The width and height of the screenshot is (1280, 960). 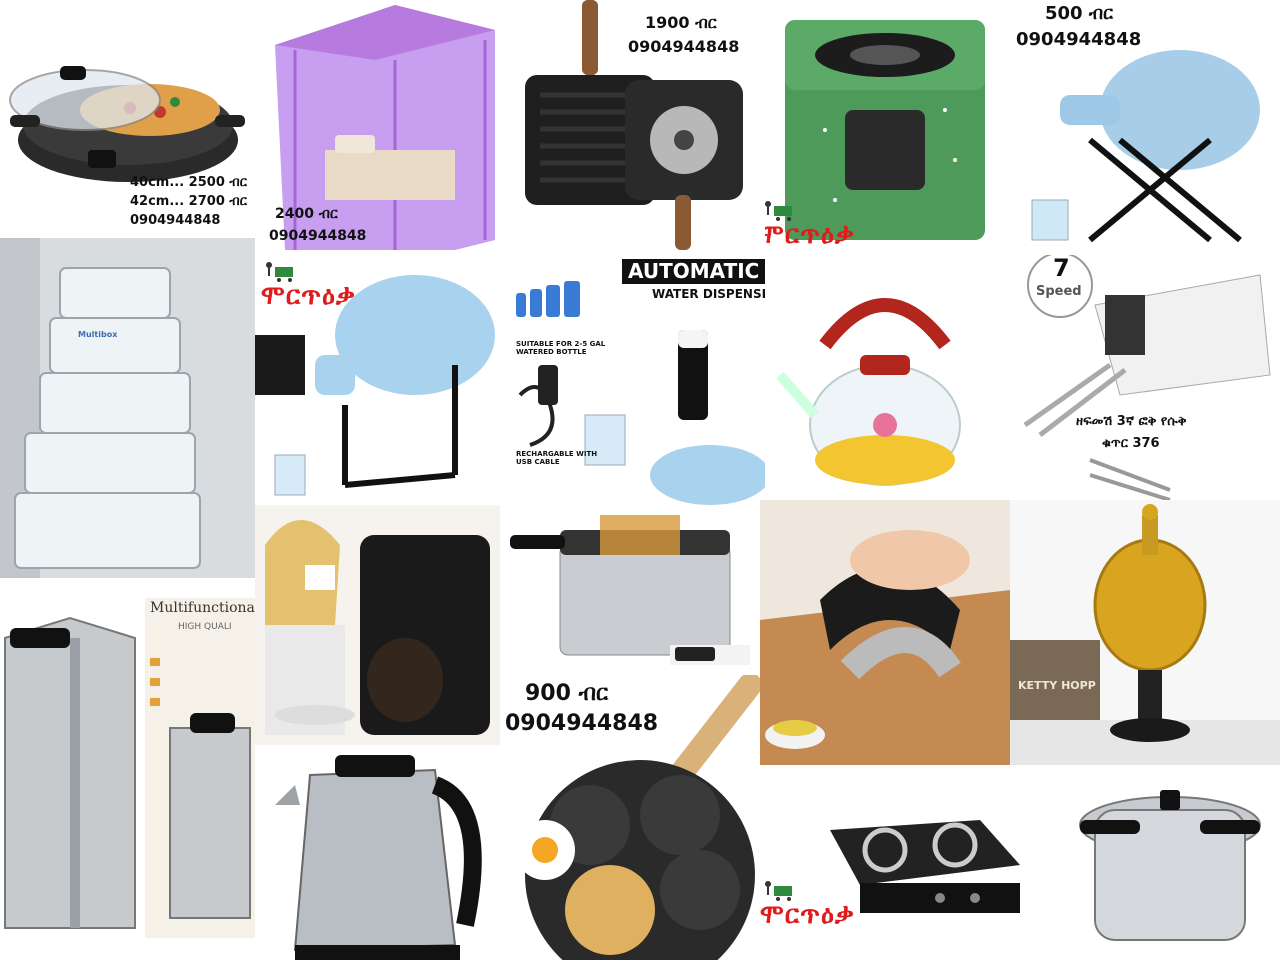 What do you see at coordinates (382, 127) in the screenshot?
I see `tile-mosquito-net: 2400 ብር 0904944848` at bounding box center [382, 127].